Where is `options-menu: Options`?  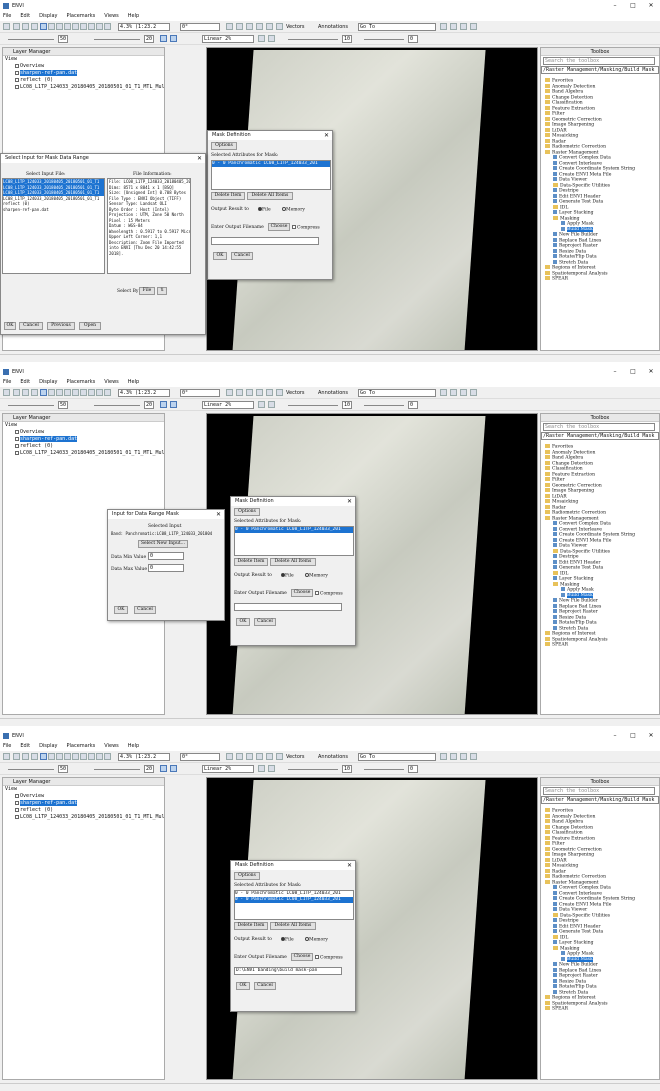 options-menu: Options is located at coordinates (247, 876).